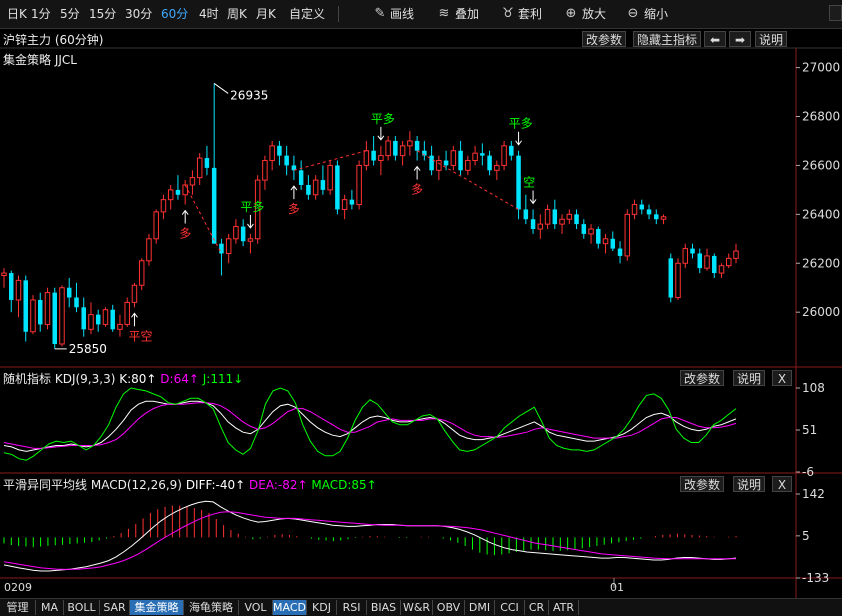 The height and width of the screenshot is (616, 842). What do you see at coordinates (617, 587) in the screenshot?
I see `date-label-01: 01` at bounding box center [617, 587].